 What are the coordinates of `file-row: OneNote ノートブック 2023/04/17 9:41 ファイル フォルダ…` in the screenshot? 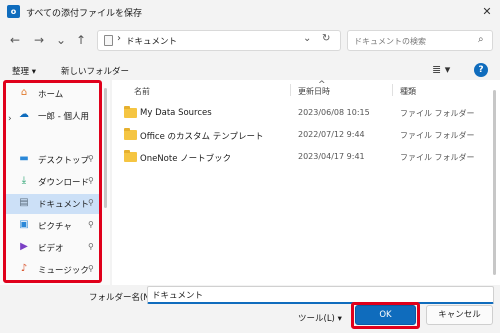 It's located at (303, 157).